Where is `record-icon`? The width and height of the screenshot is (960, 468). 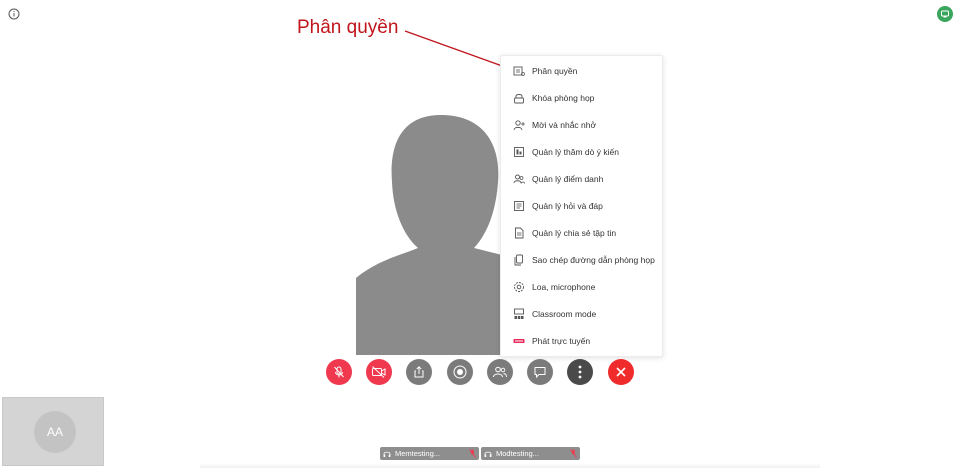
record-icon is located at coordinates (460, 372).